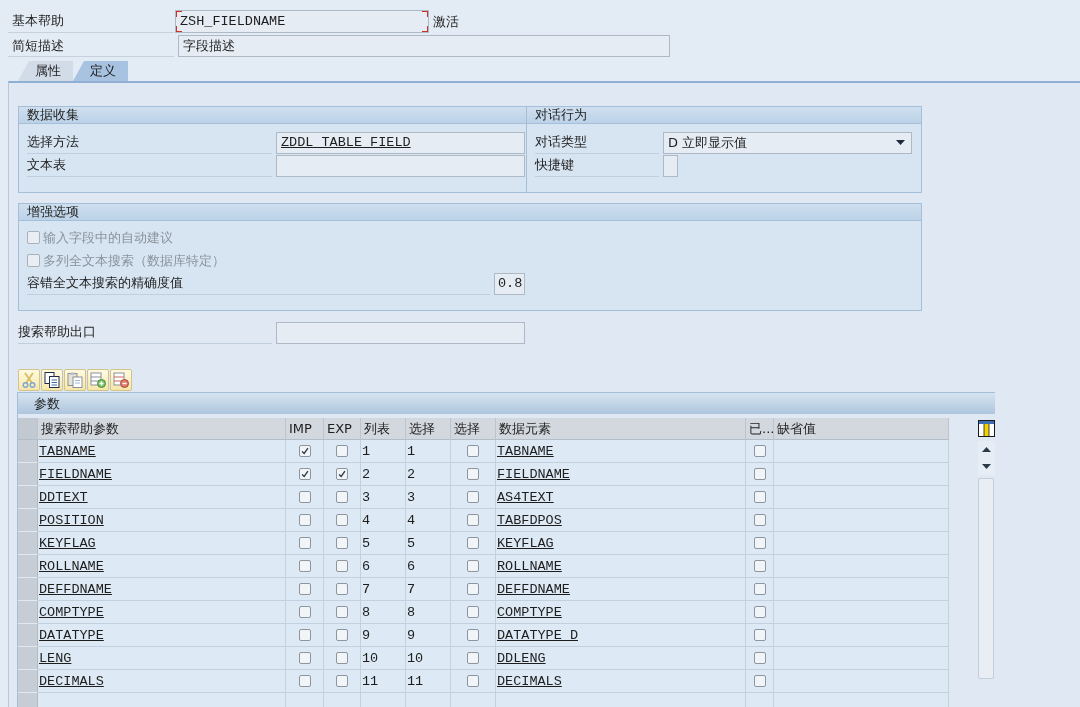 This screenshot has height=707, width=1080. I want to click on copy-button, so click(52, 380).